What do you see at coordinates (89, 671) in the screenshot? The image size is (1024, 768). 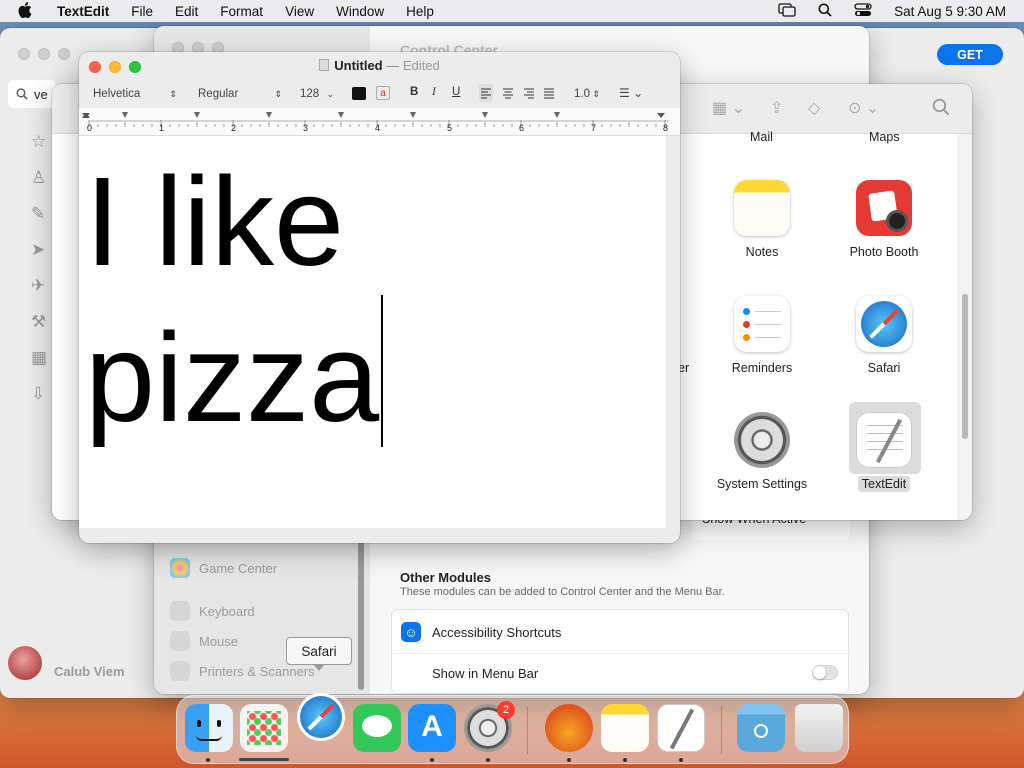 I see `user-name: Calub Viem` at bounding box center [89, 671].